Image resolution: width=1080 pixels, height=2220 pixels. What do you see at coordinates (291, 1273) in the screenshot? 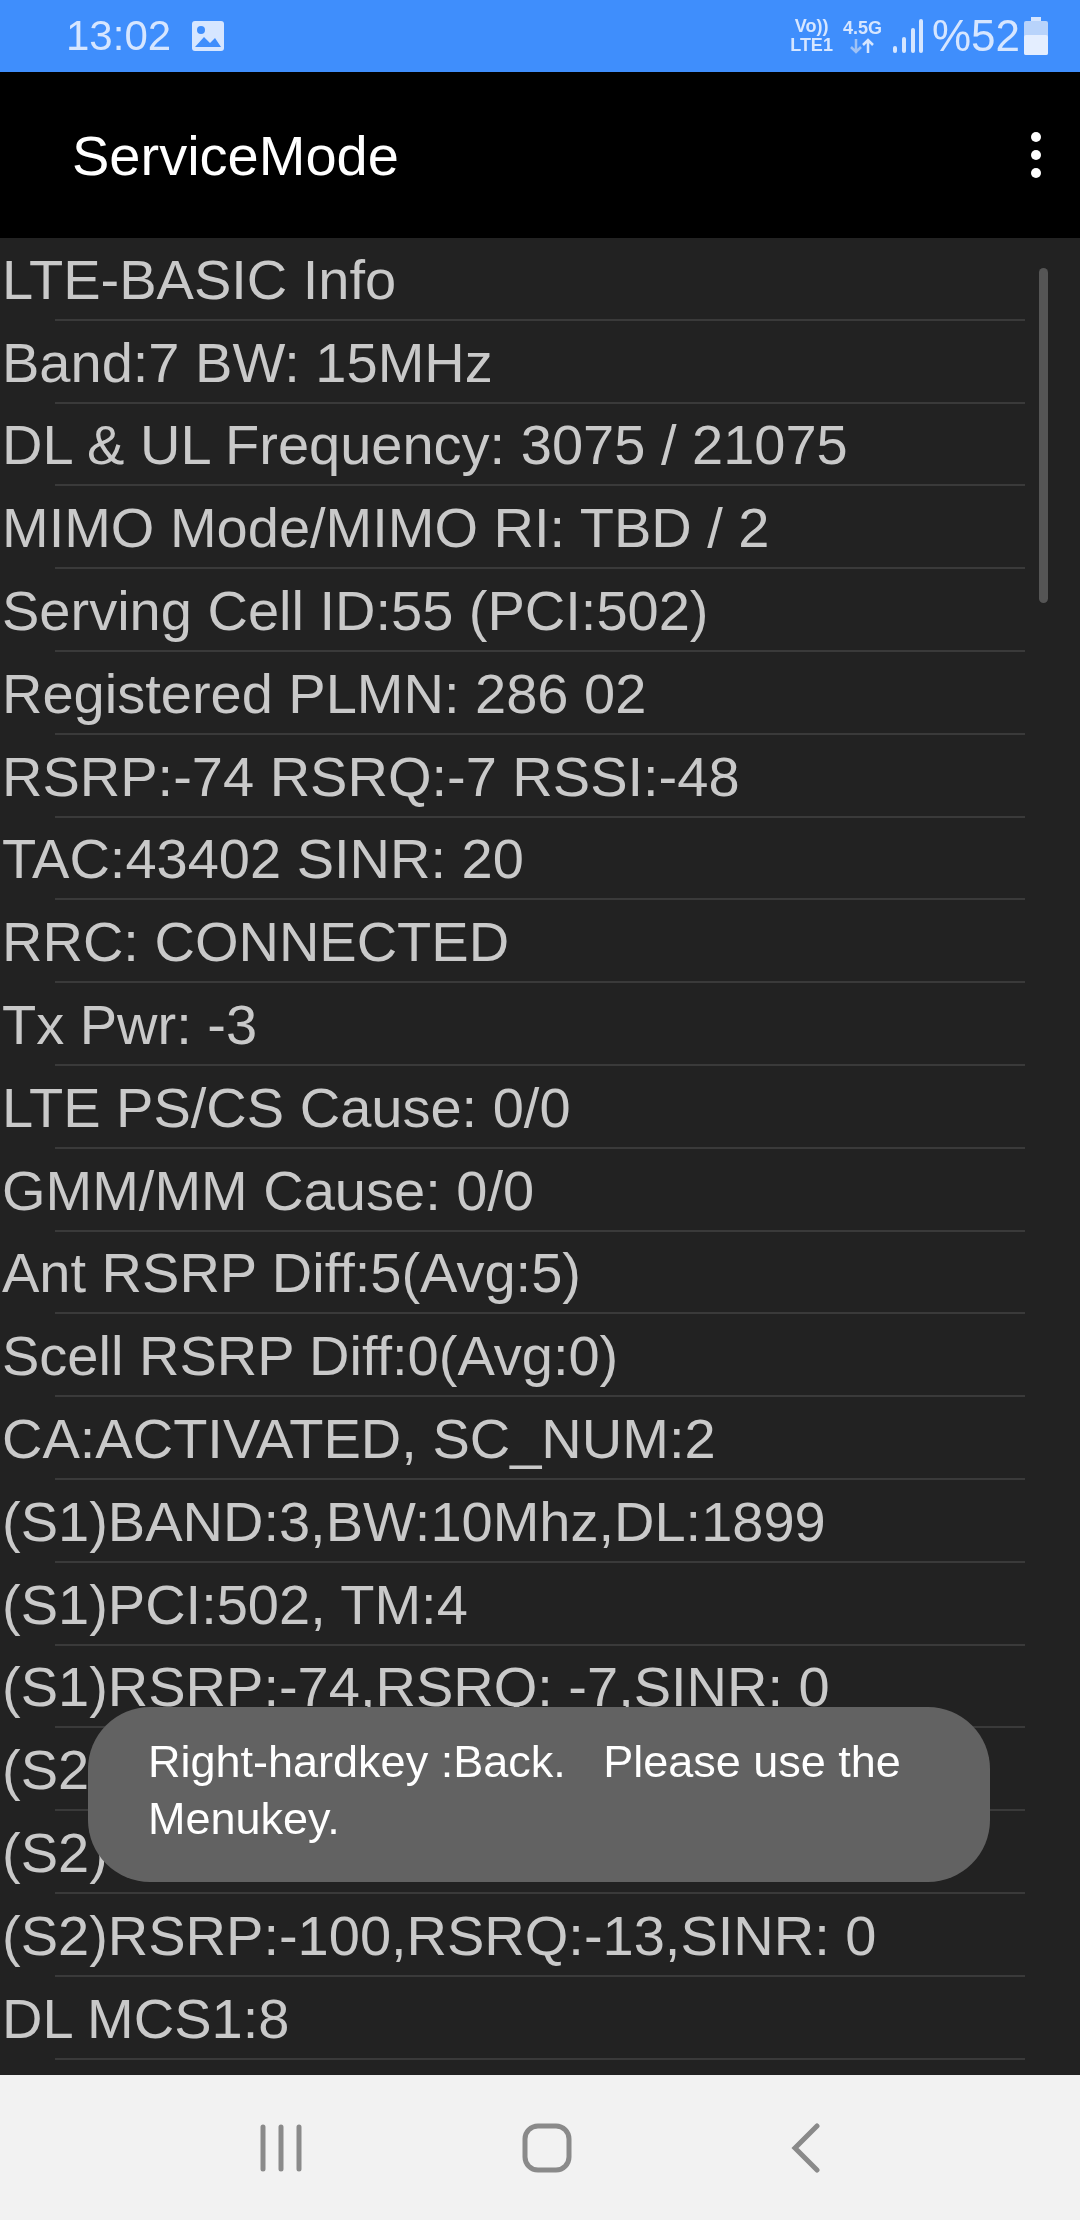
I see `info-line: Ant RSRP Diff:5(Avg:5)` at bounding box center [291, 1273].